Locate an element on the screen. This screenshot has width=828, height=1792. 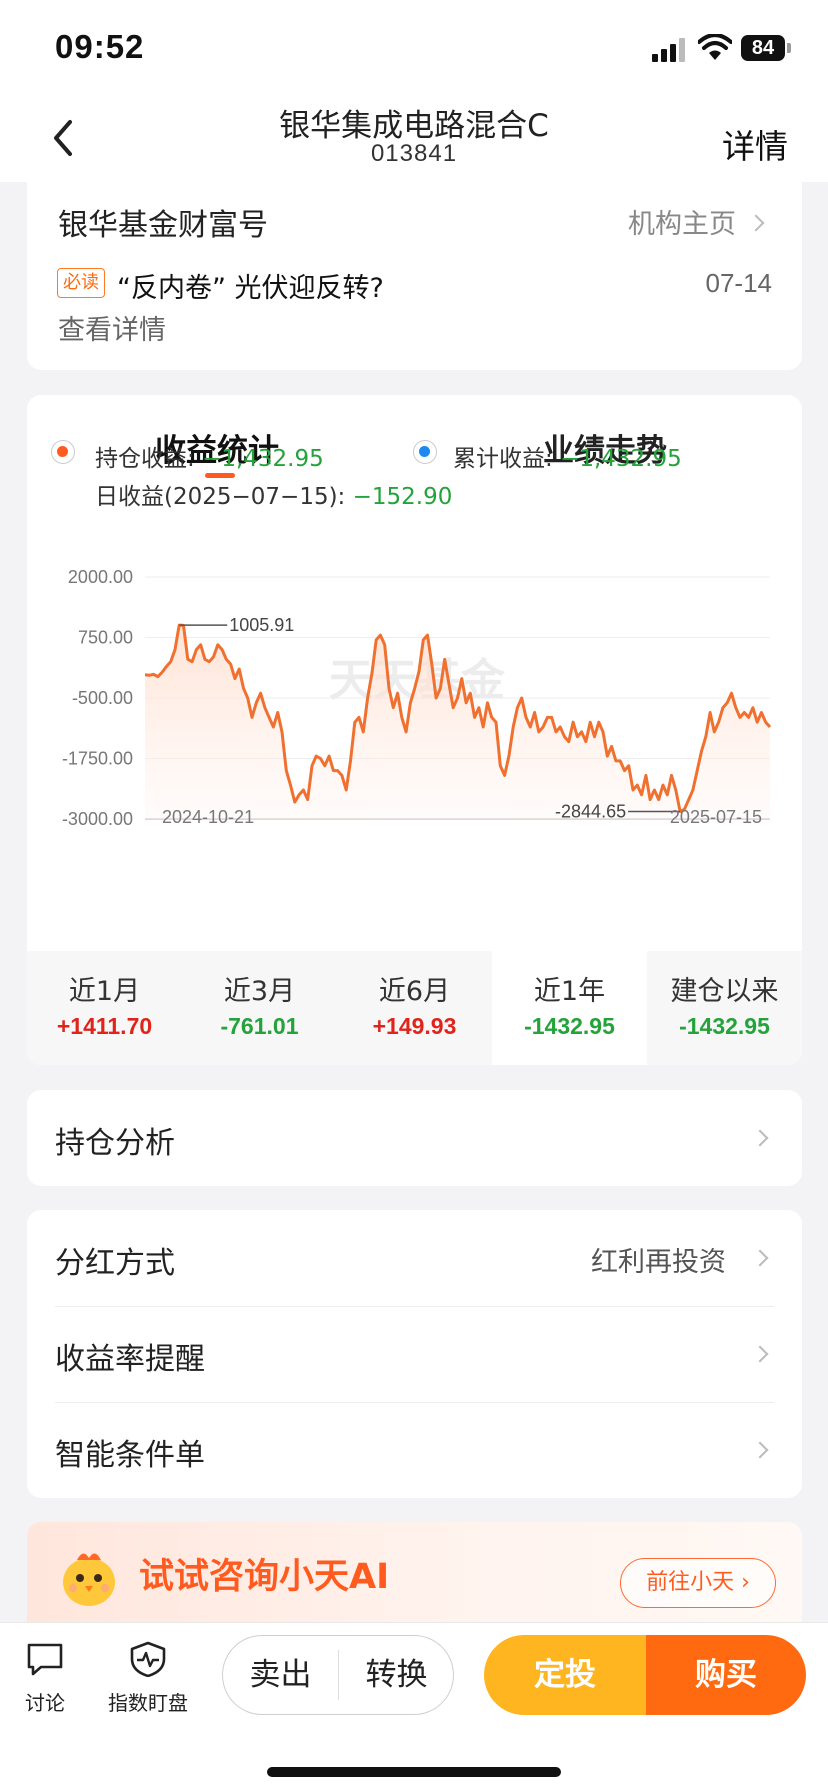
period-6m: 近6月 +149.93 is located at coordinates (414, 1008).